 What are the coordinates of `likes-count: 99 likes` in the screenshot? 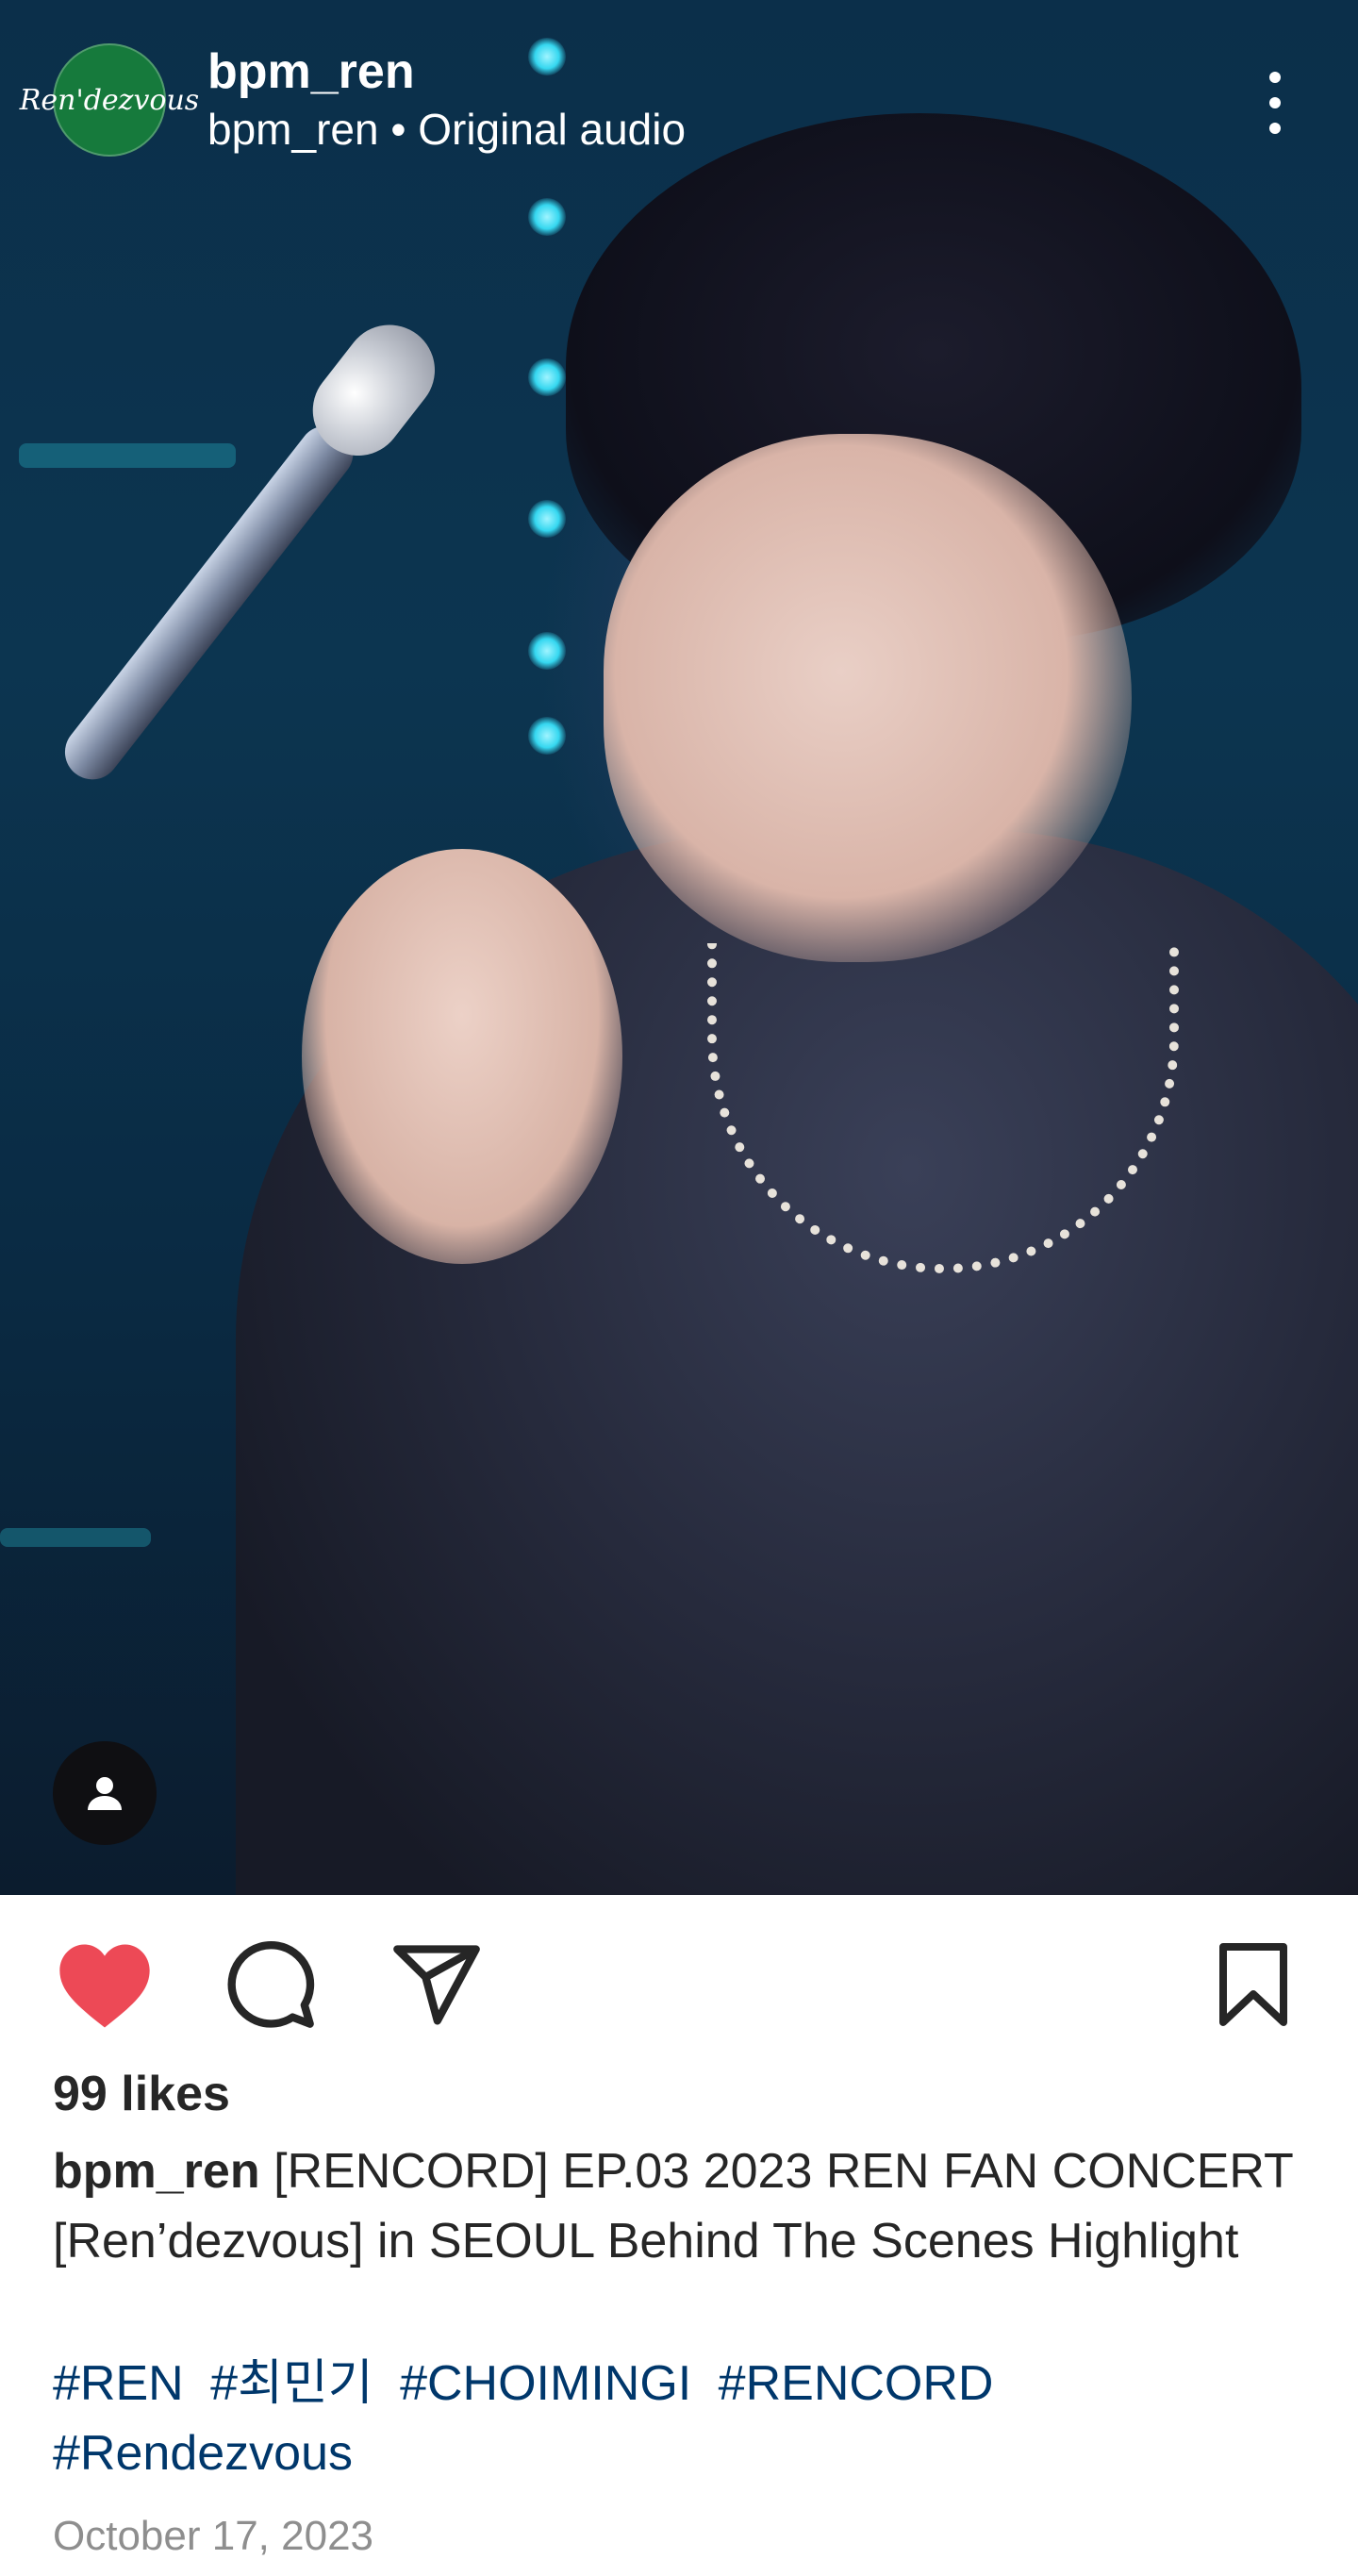 It's located at (141, 2094).